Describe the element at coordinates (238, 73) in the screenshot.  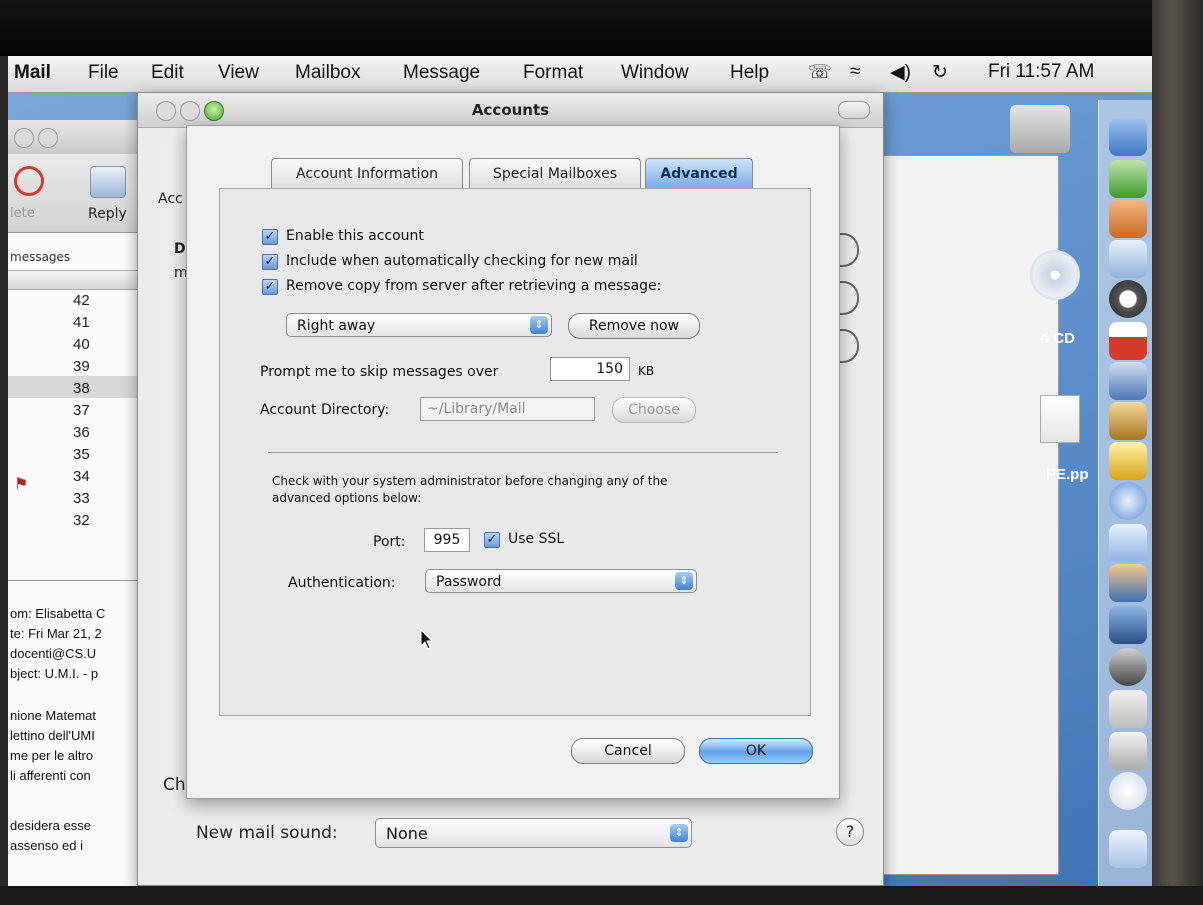
I see `menu-view: View` at that location.